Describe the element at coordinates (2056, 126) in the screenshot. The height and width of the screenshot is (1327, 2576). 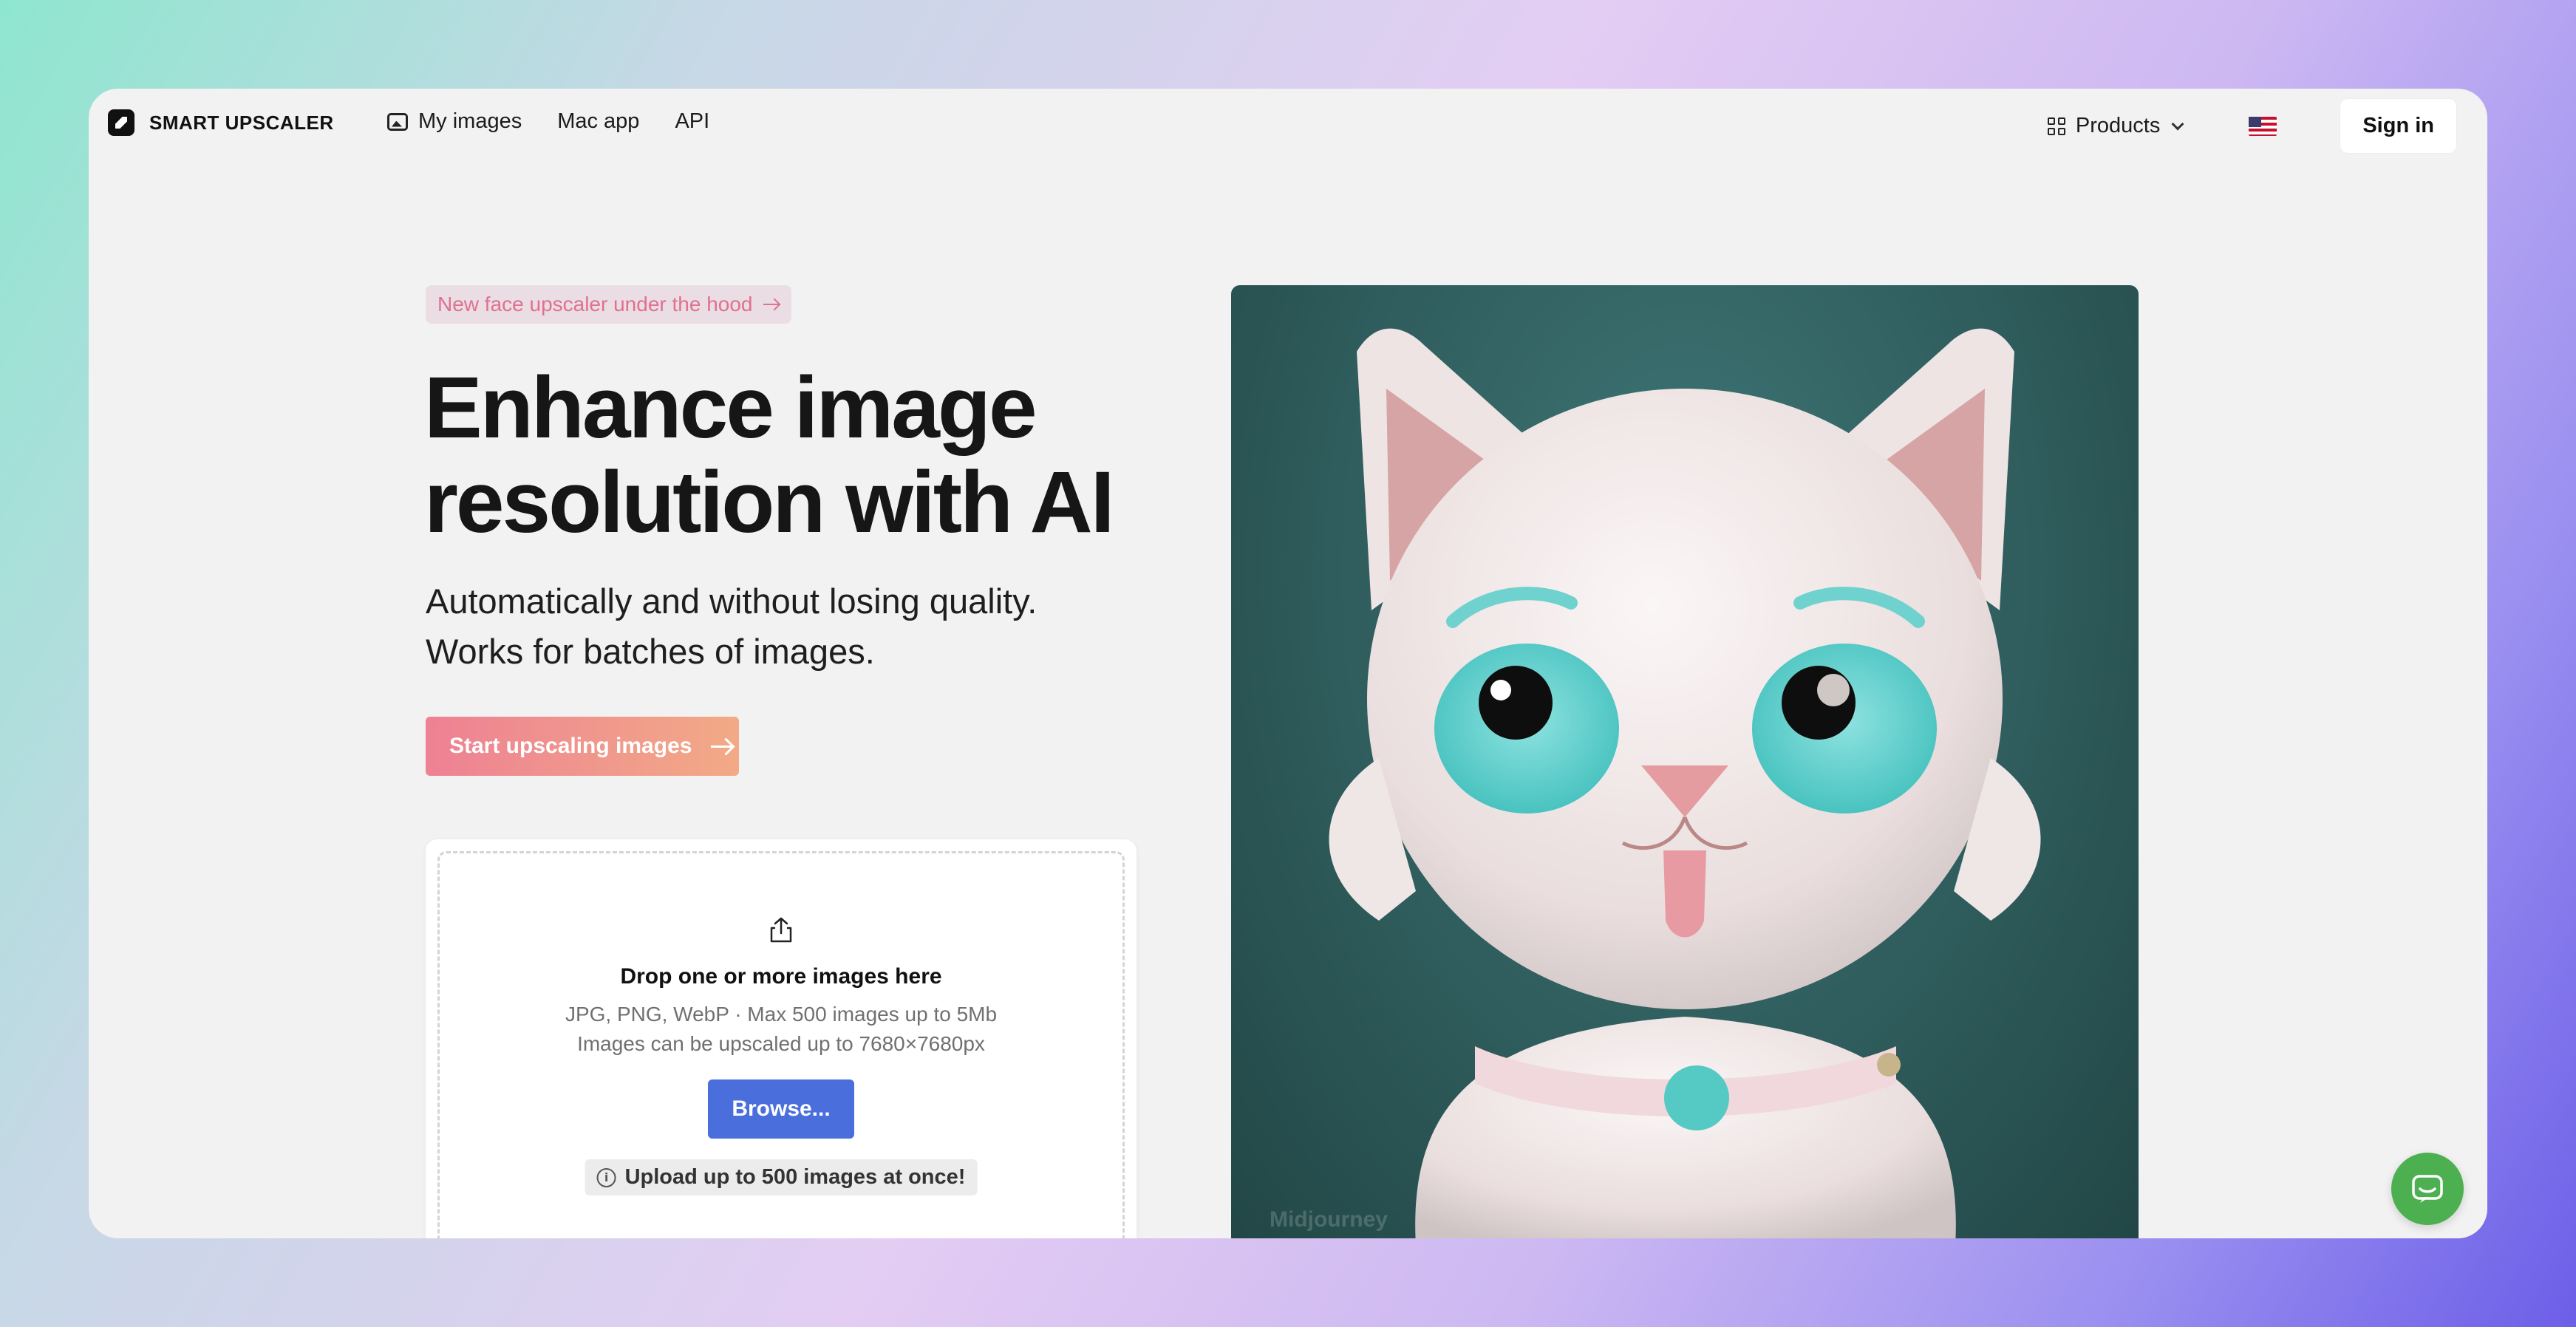
I see `grid-icon` at that location.